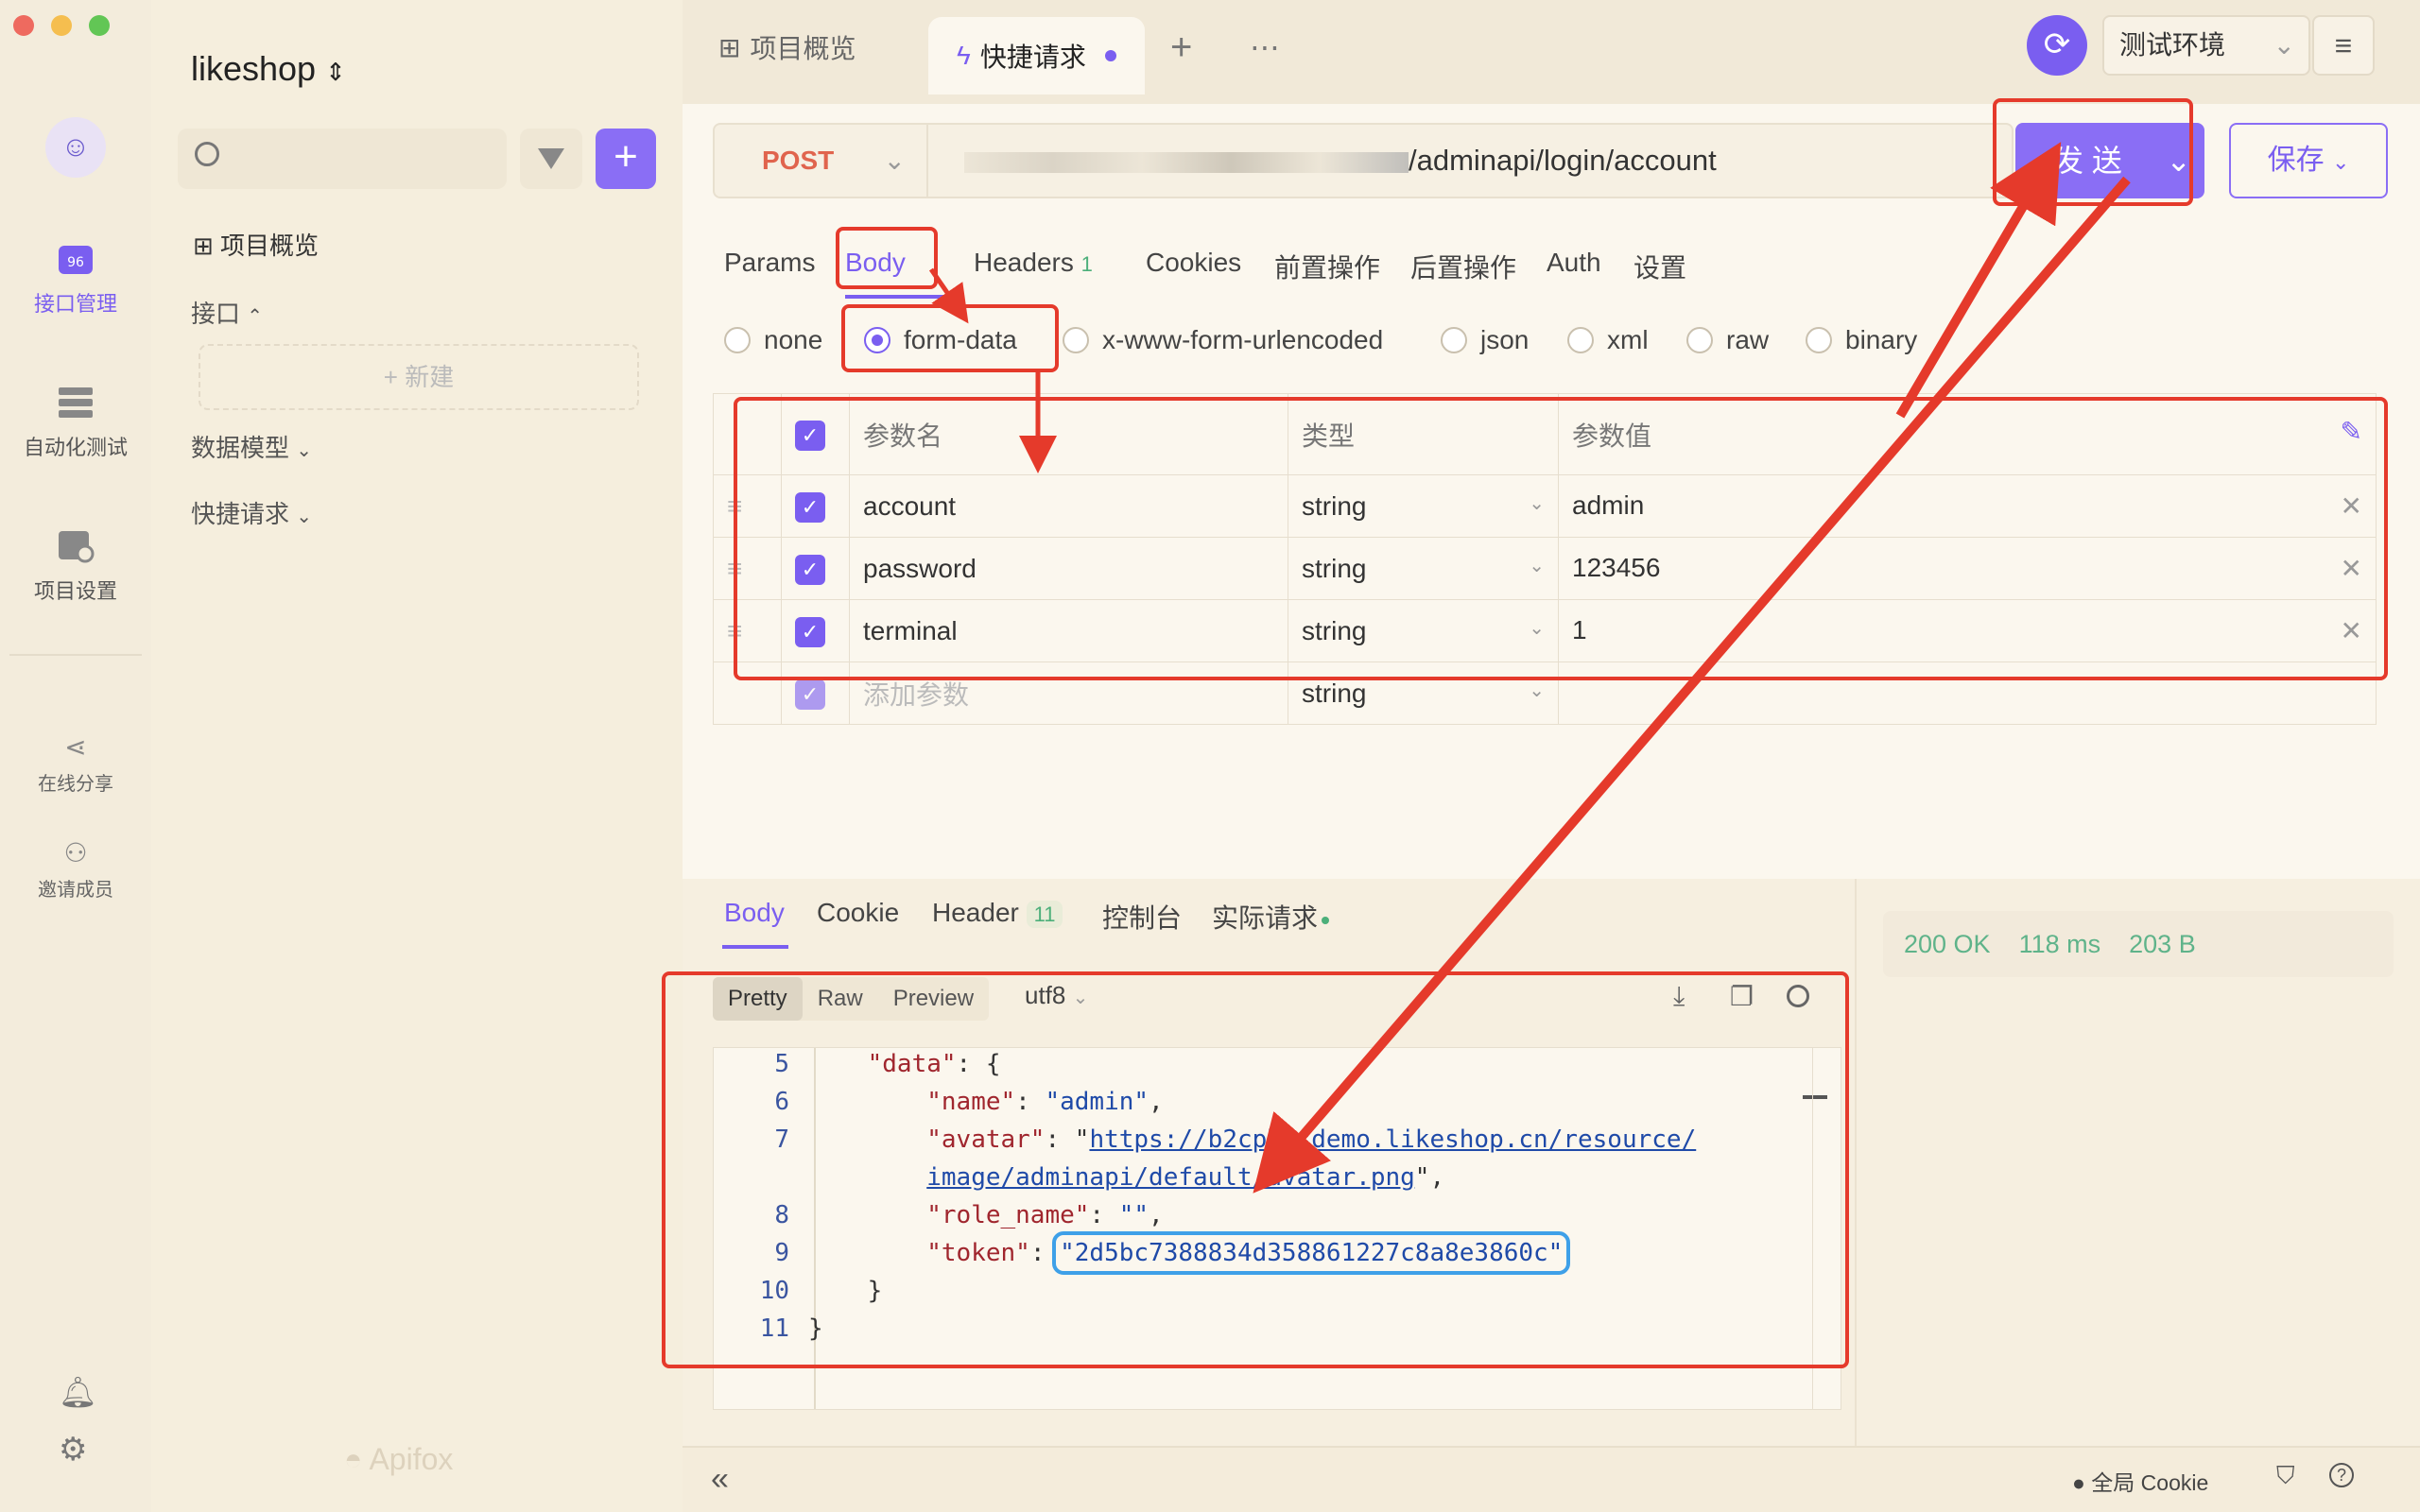 This screenshot has width=2420, height=1512. I want to click on quick-label: 快捷请求, so click(241, 514).